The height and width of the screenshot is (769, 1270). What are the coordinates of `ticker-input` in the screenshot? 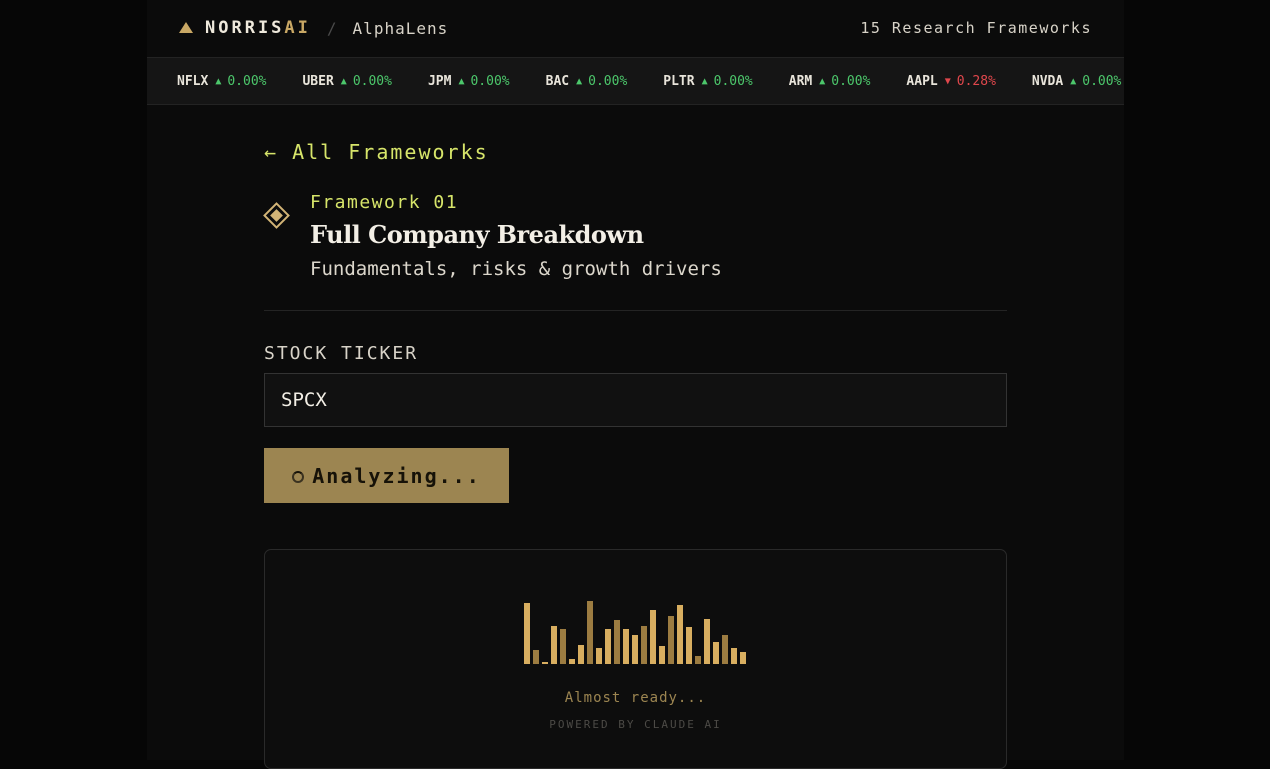 It's located at (635, 400).